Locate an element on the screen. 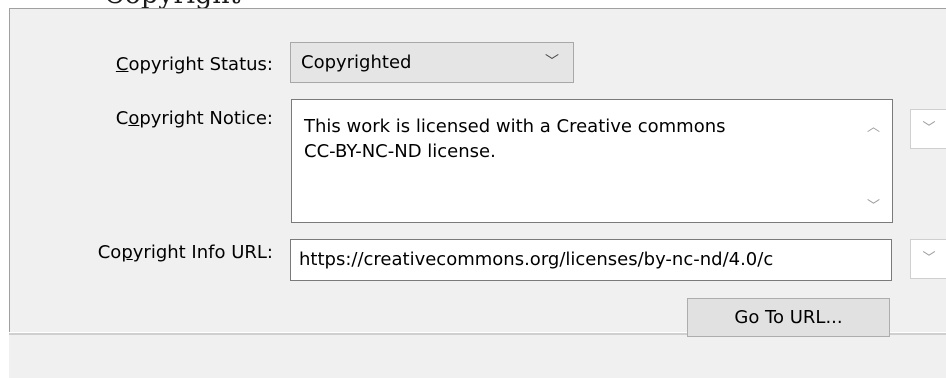 The height and width of the screenshot is (378, 946). copyright-notice-label: Copyright Notice: is located at coordinates (194, 118).